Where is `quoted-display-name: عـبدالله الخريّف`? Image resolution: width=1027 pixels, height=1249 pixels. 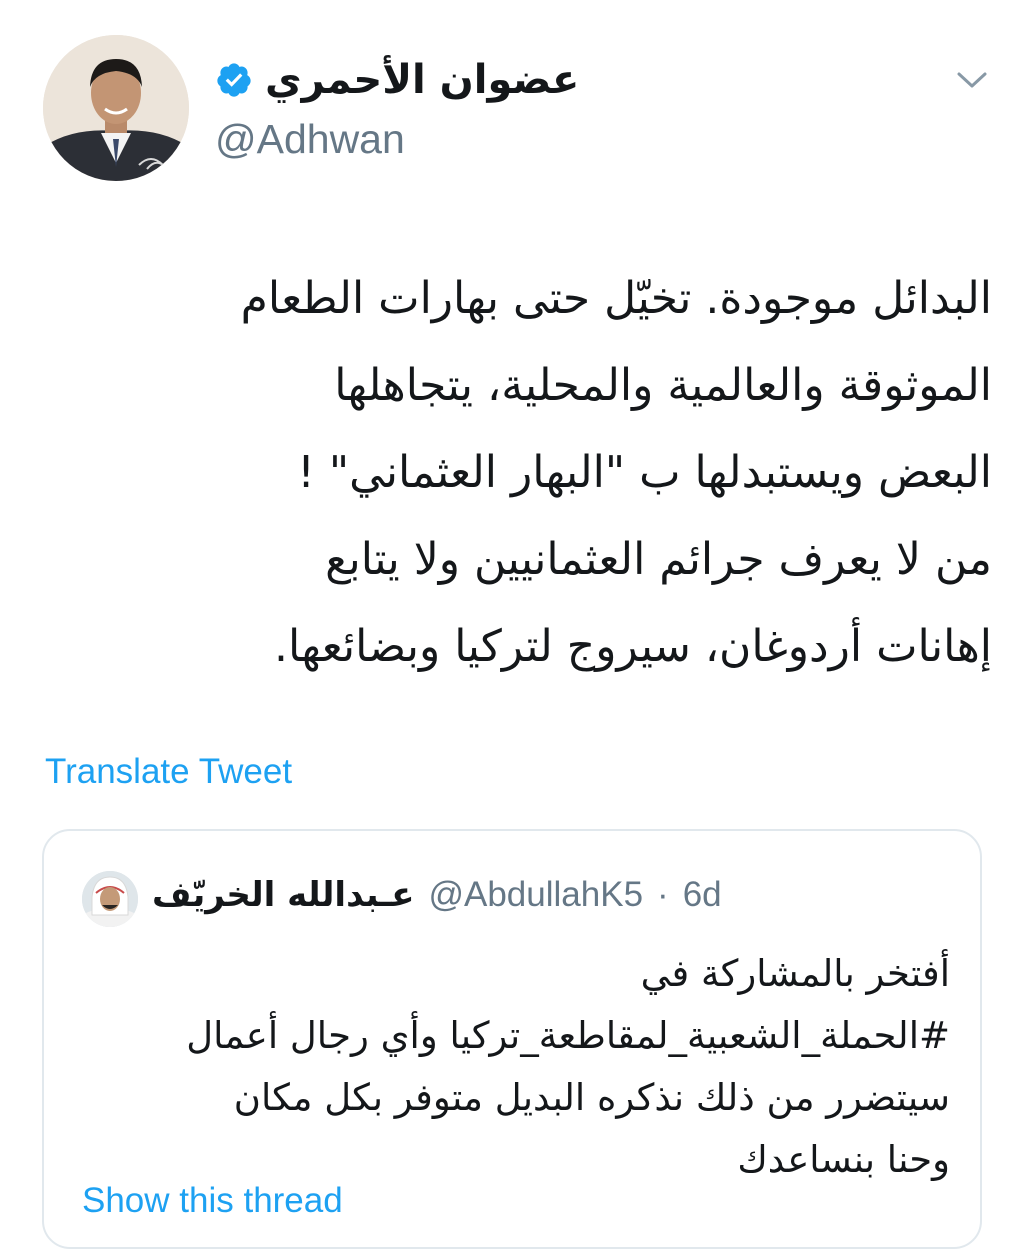
quoted-display-name: عـبدالله الخريّف is located at coordinates (283, 895).